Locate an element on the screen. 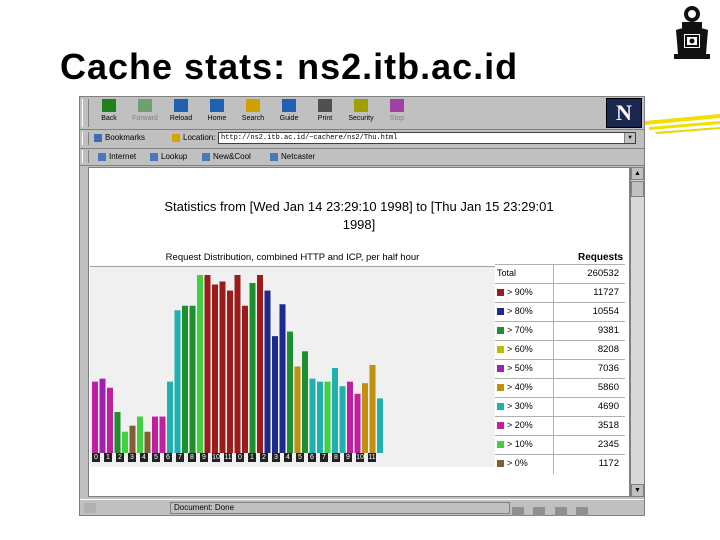 Image resolution: width=720 pixels, height=540 pixels. guide-icon is located at coordinates (289, 105).